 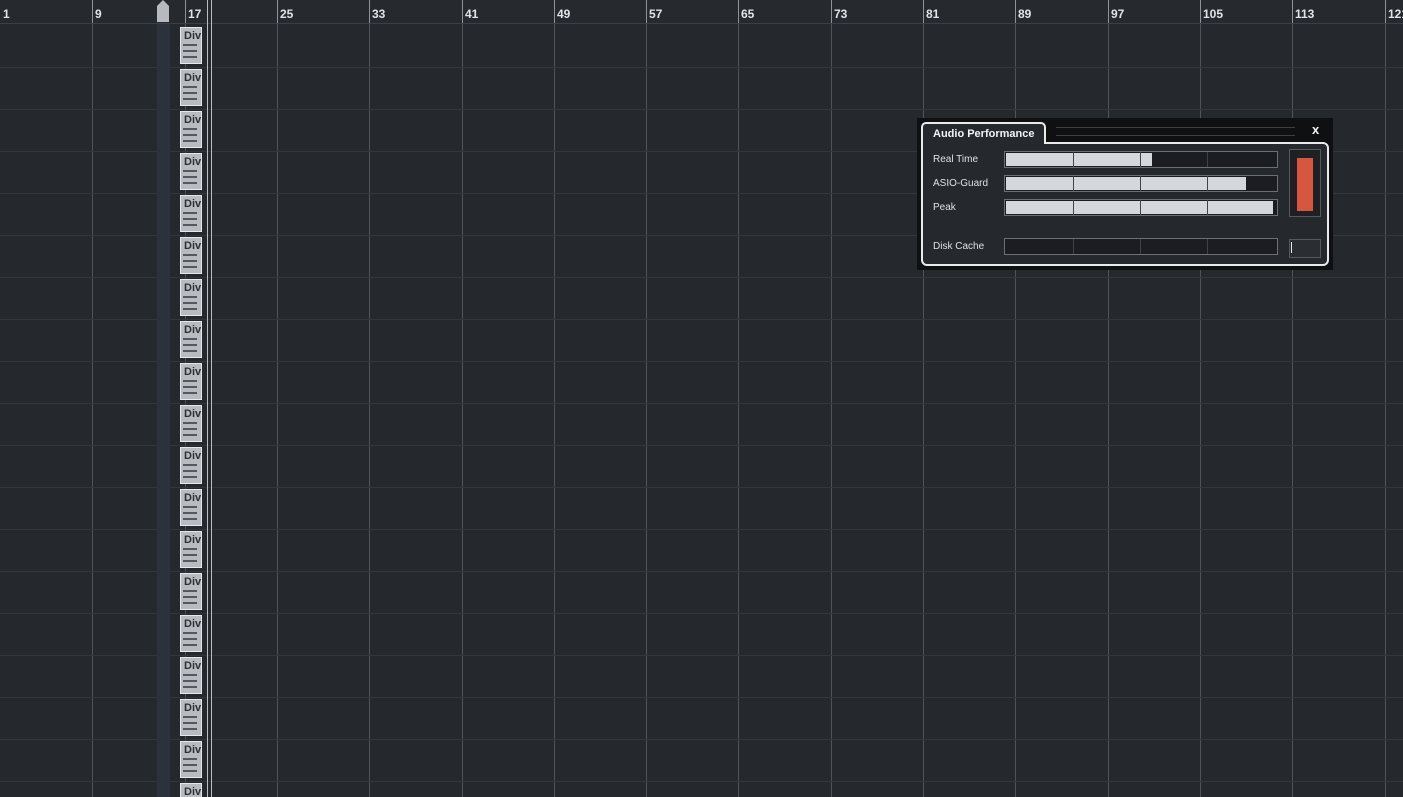 I want to click on disk-cache-meter, so click(x=1141, y=246).